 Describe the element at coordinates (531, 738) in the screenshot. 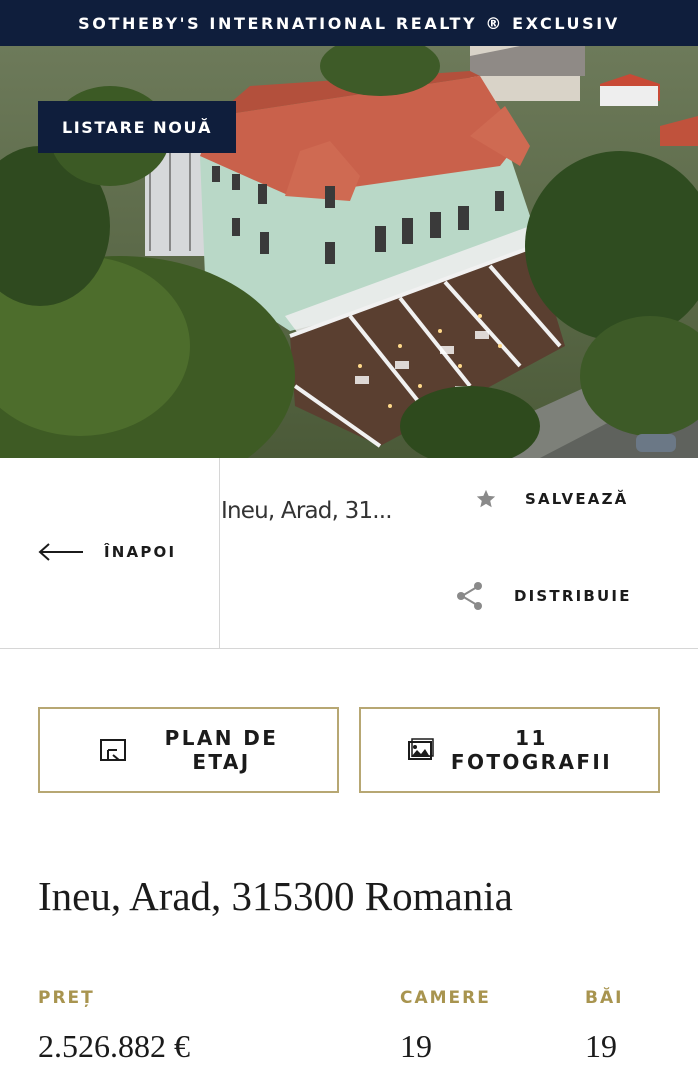

I see `photos-count: 11` at that location.